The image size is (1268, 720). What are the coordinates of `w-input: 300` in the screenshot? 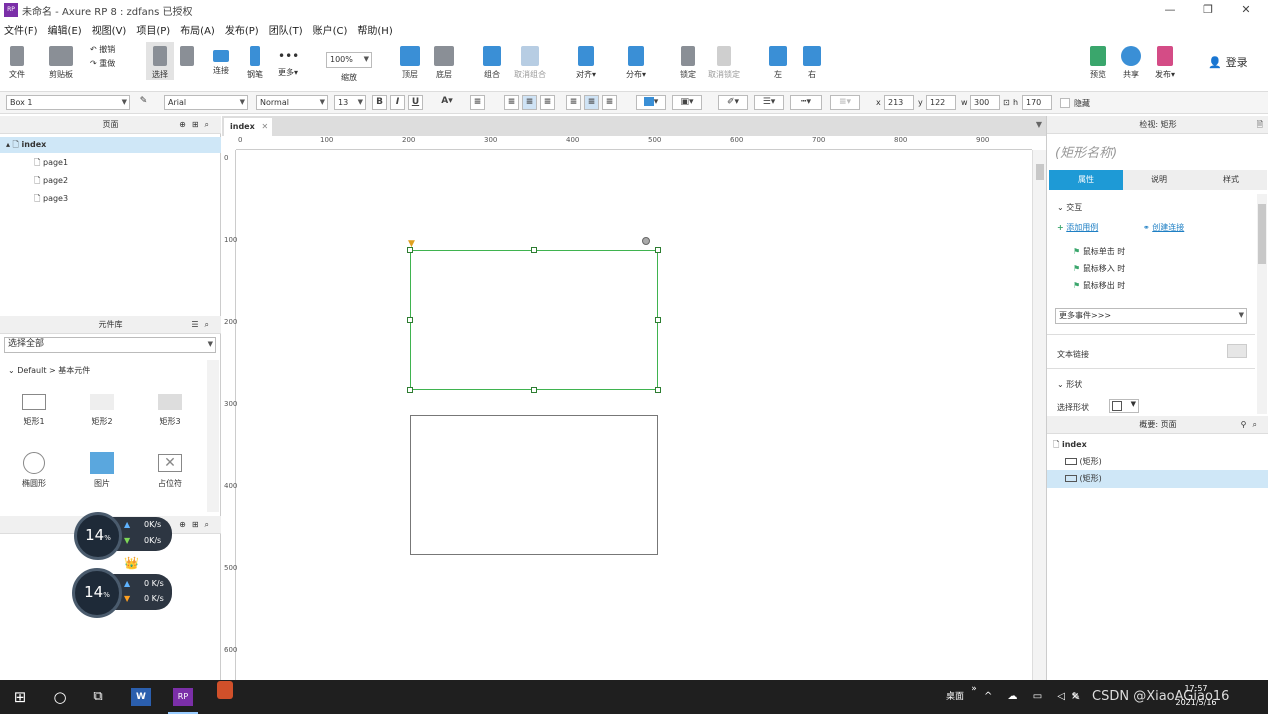 It's located at (985, 102).